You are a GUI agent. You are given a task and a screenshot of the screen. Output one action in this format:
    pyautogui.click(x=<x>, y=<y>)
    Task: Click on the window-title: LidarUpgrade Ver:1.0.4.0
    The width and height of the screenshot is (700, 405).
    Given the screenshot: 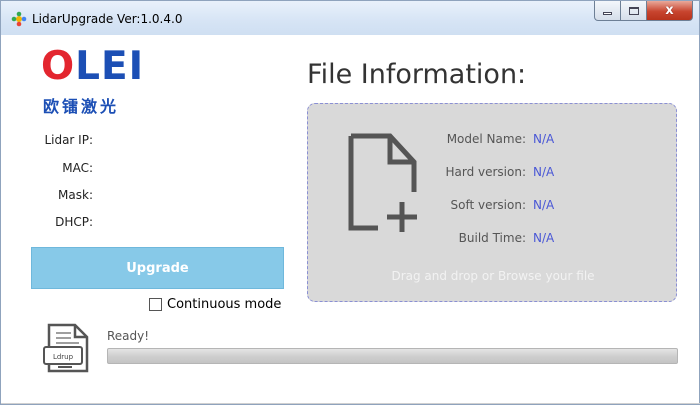 What is the action you would take?
    pyautogui.click(x=107, y=19)
    